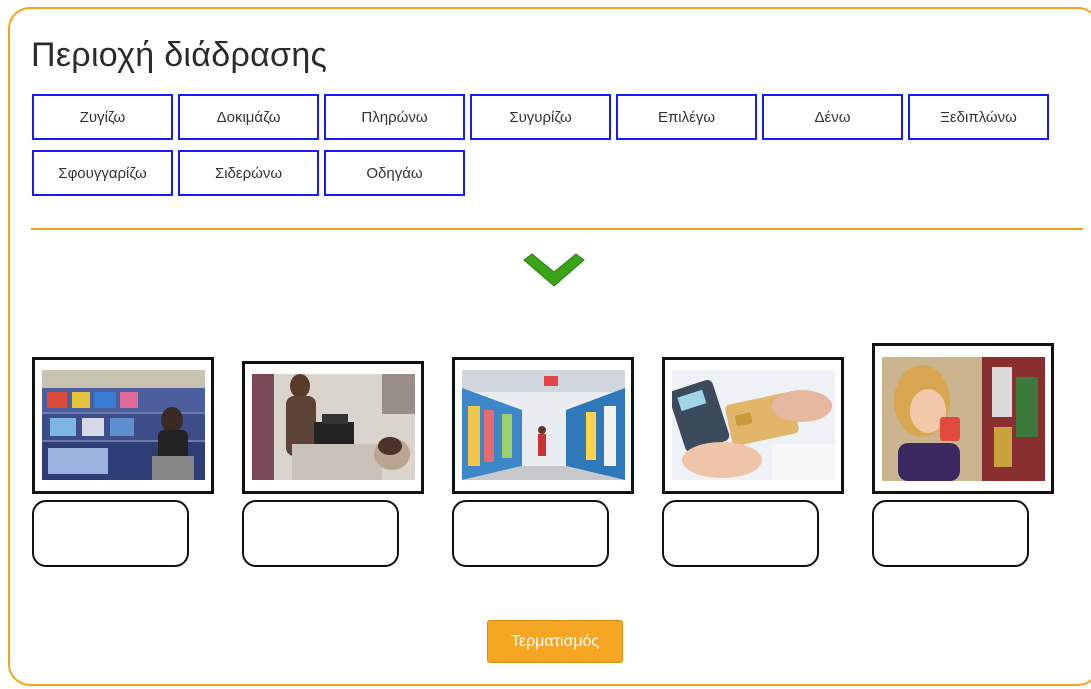 This screenshot has width=1091, height=689. I want to click on word-chip-epilego: Επιλέγω, so click(686, 117).